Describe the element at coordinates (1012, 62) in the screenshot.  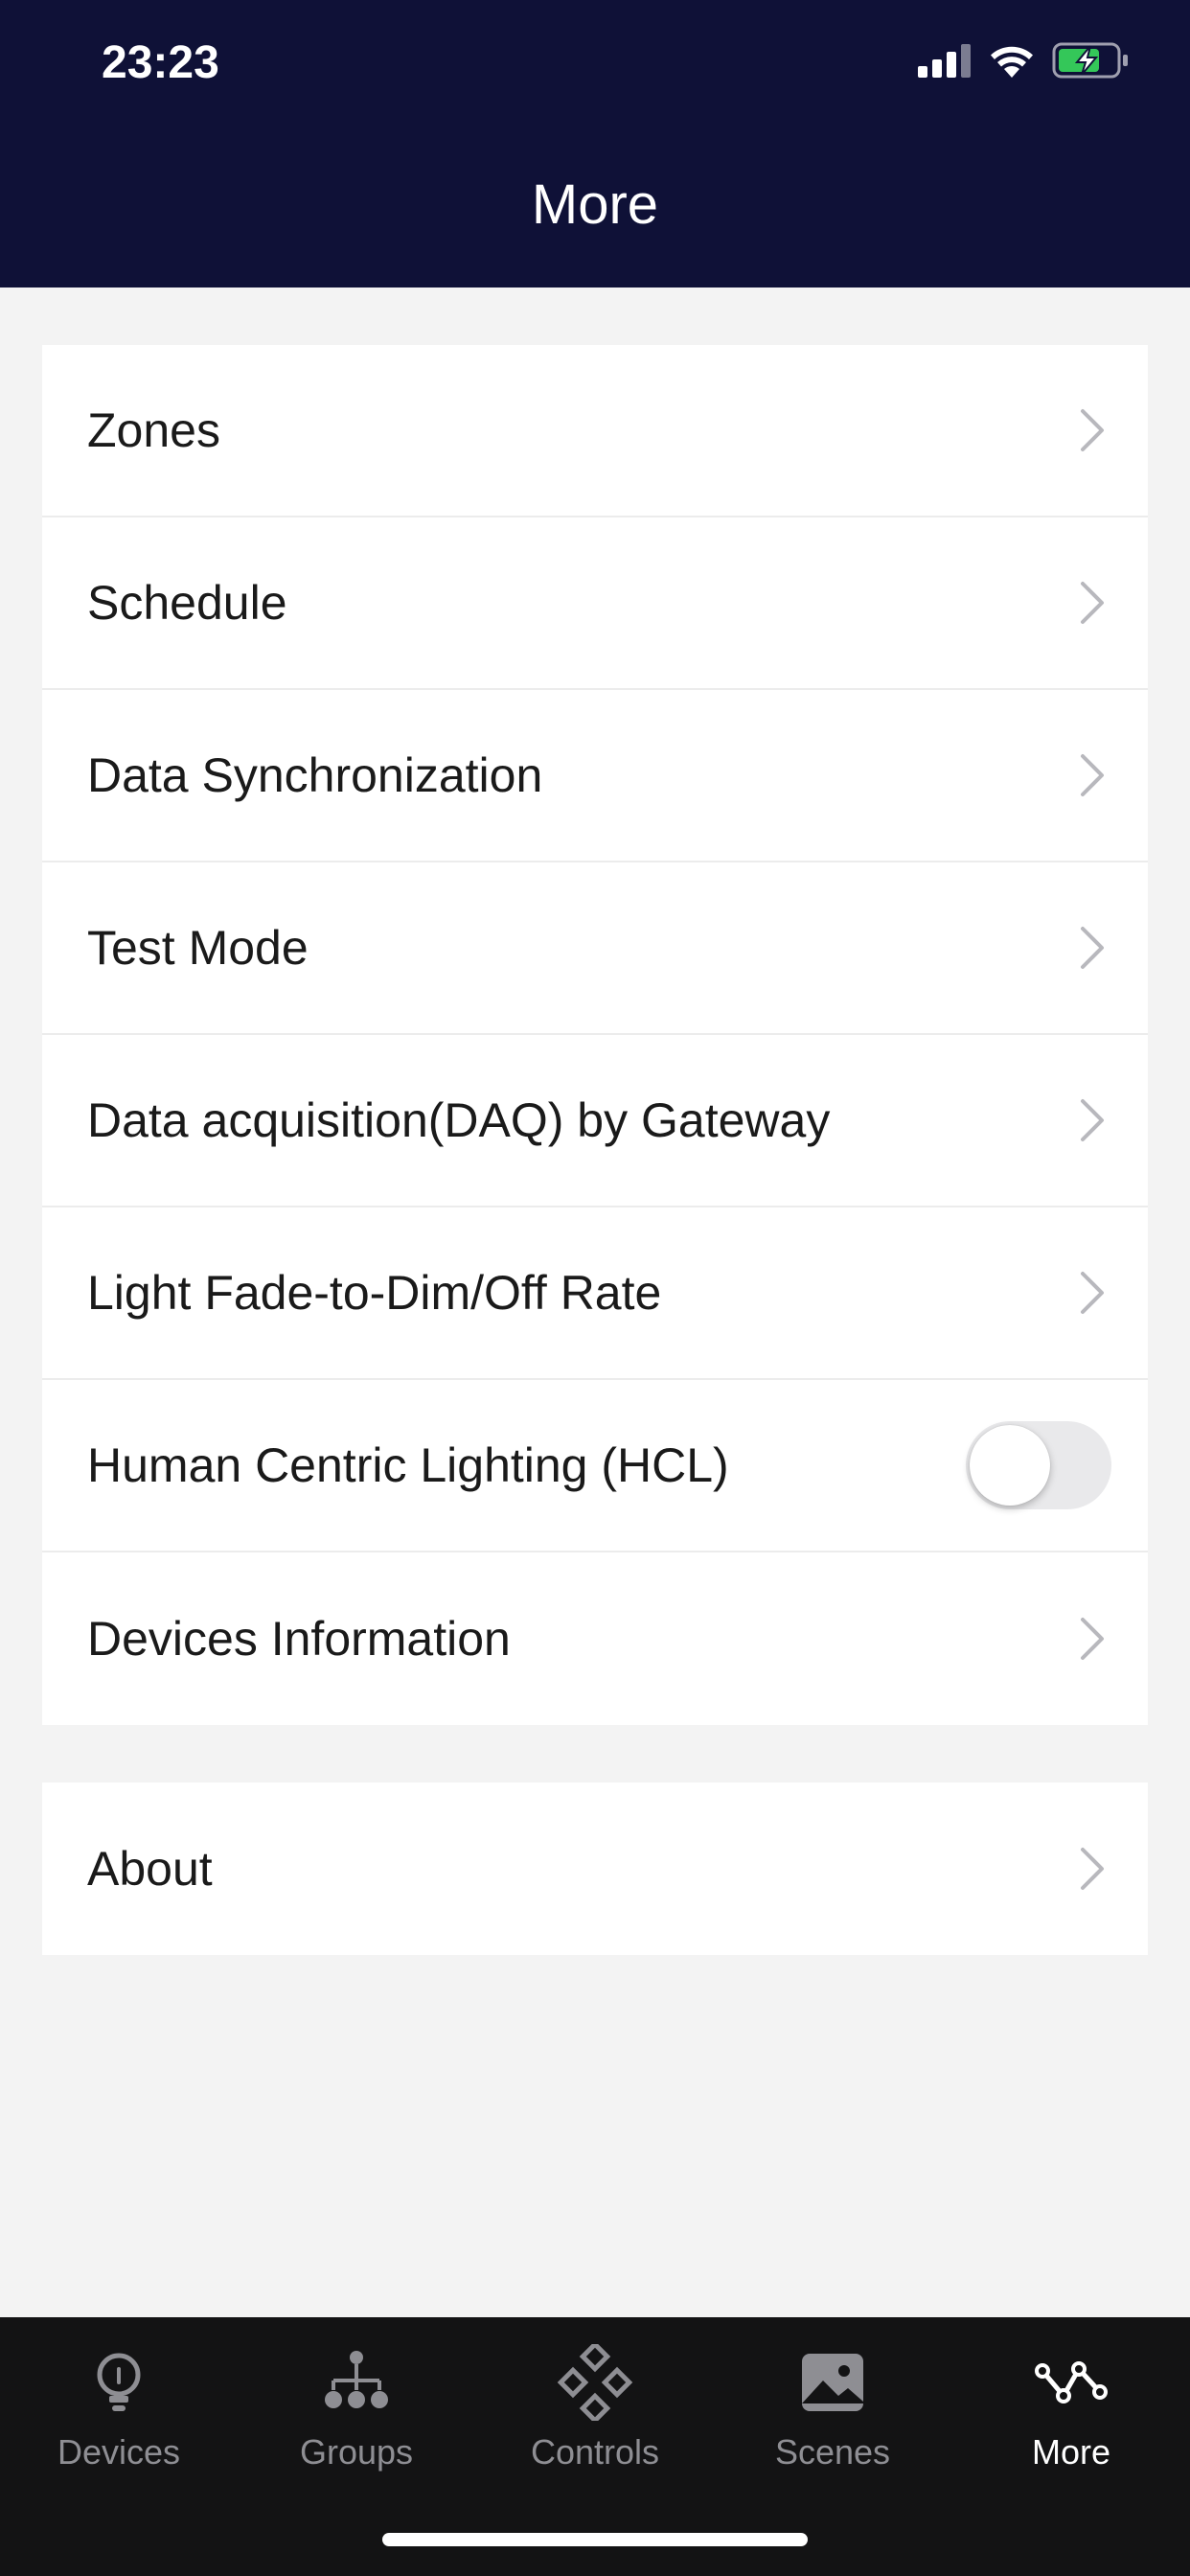
I see `wifi-icon` at that location.